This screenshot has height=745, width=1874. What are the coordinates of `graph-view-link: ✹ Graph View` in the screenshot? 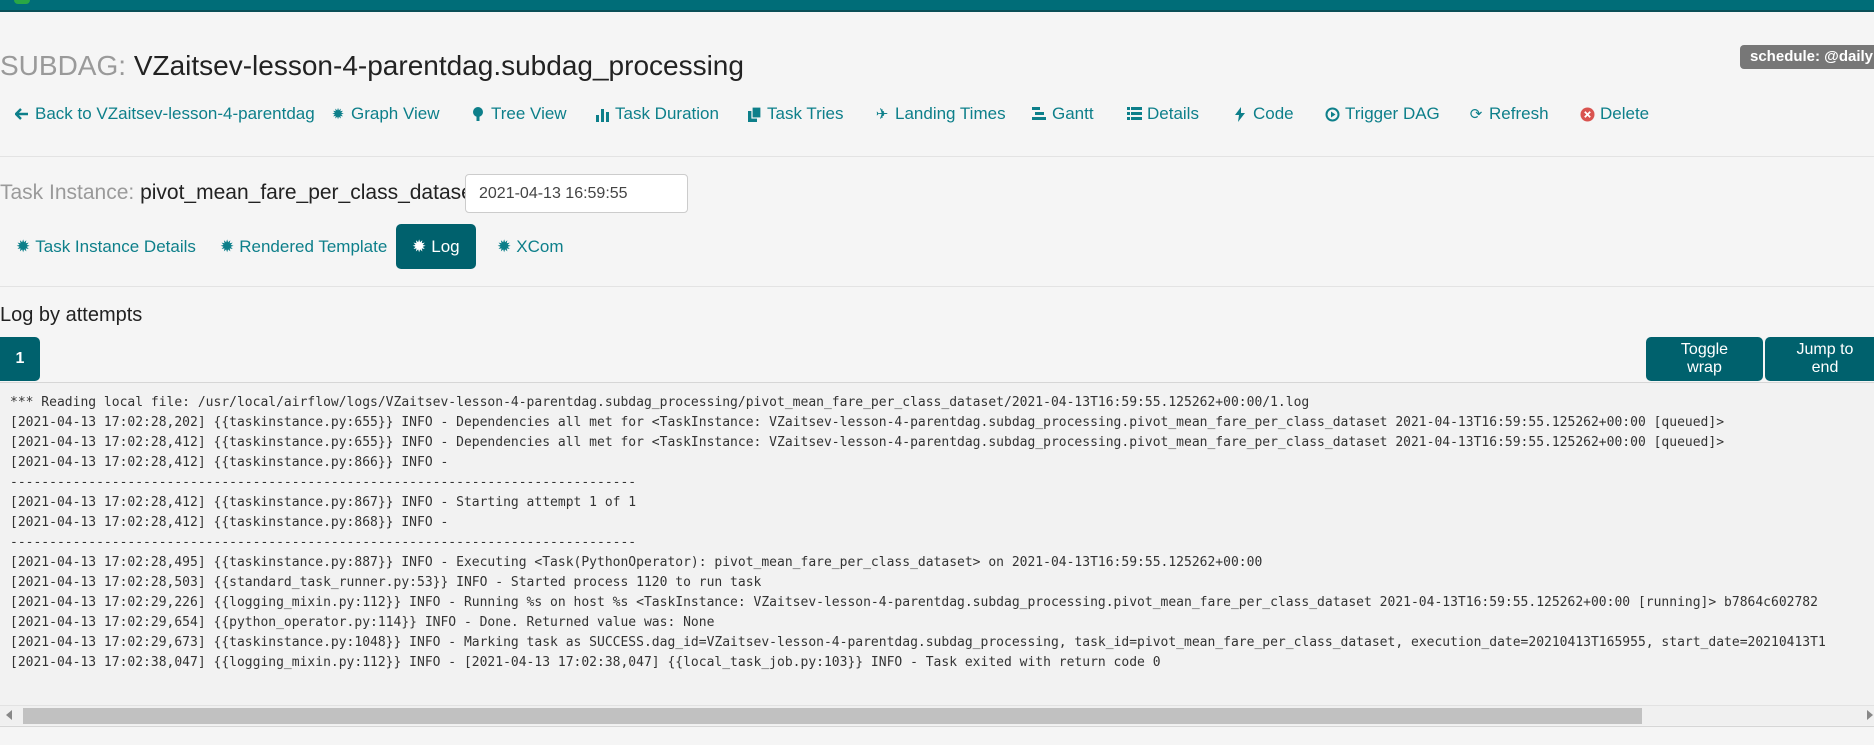 It's located at (385, 114).